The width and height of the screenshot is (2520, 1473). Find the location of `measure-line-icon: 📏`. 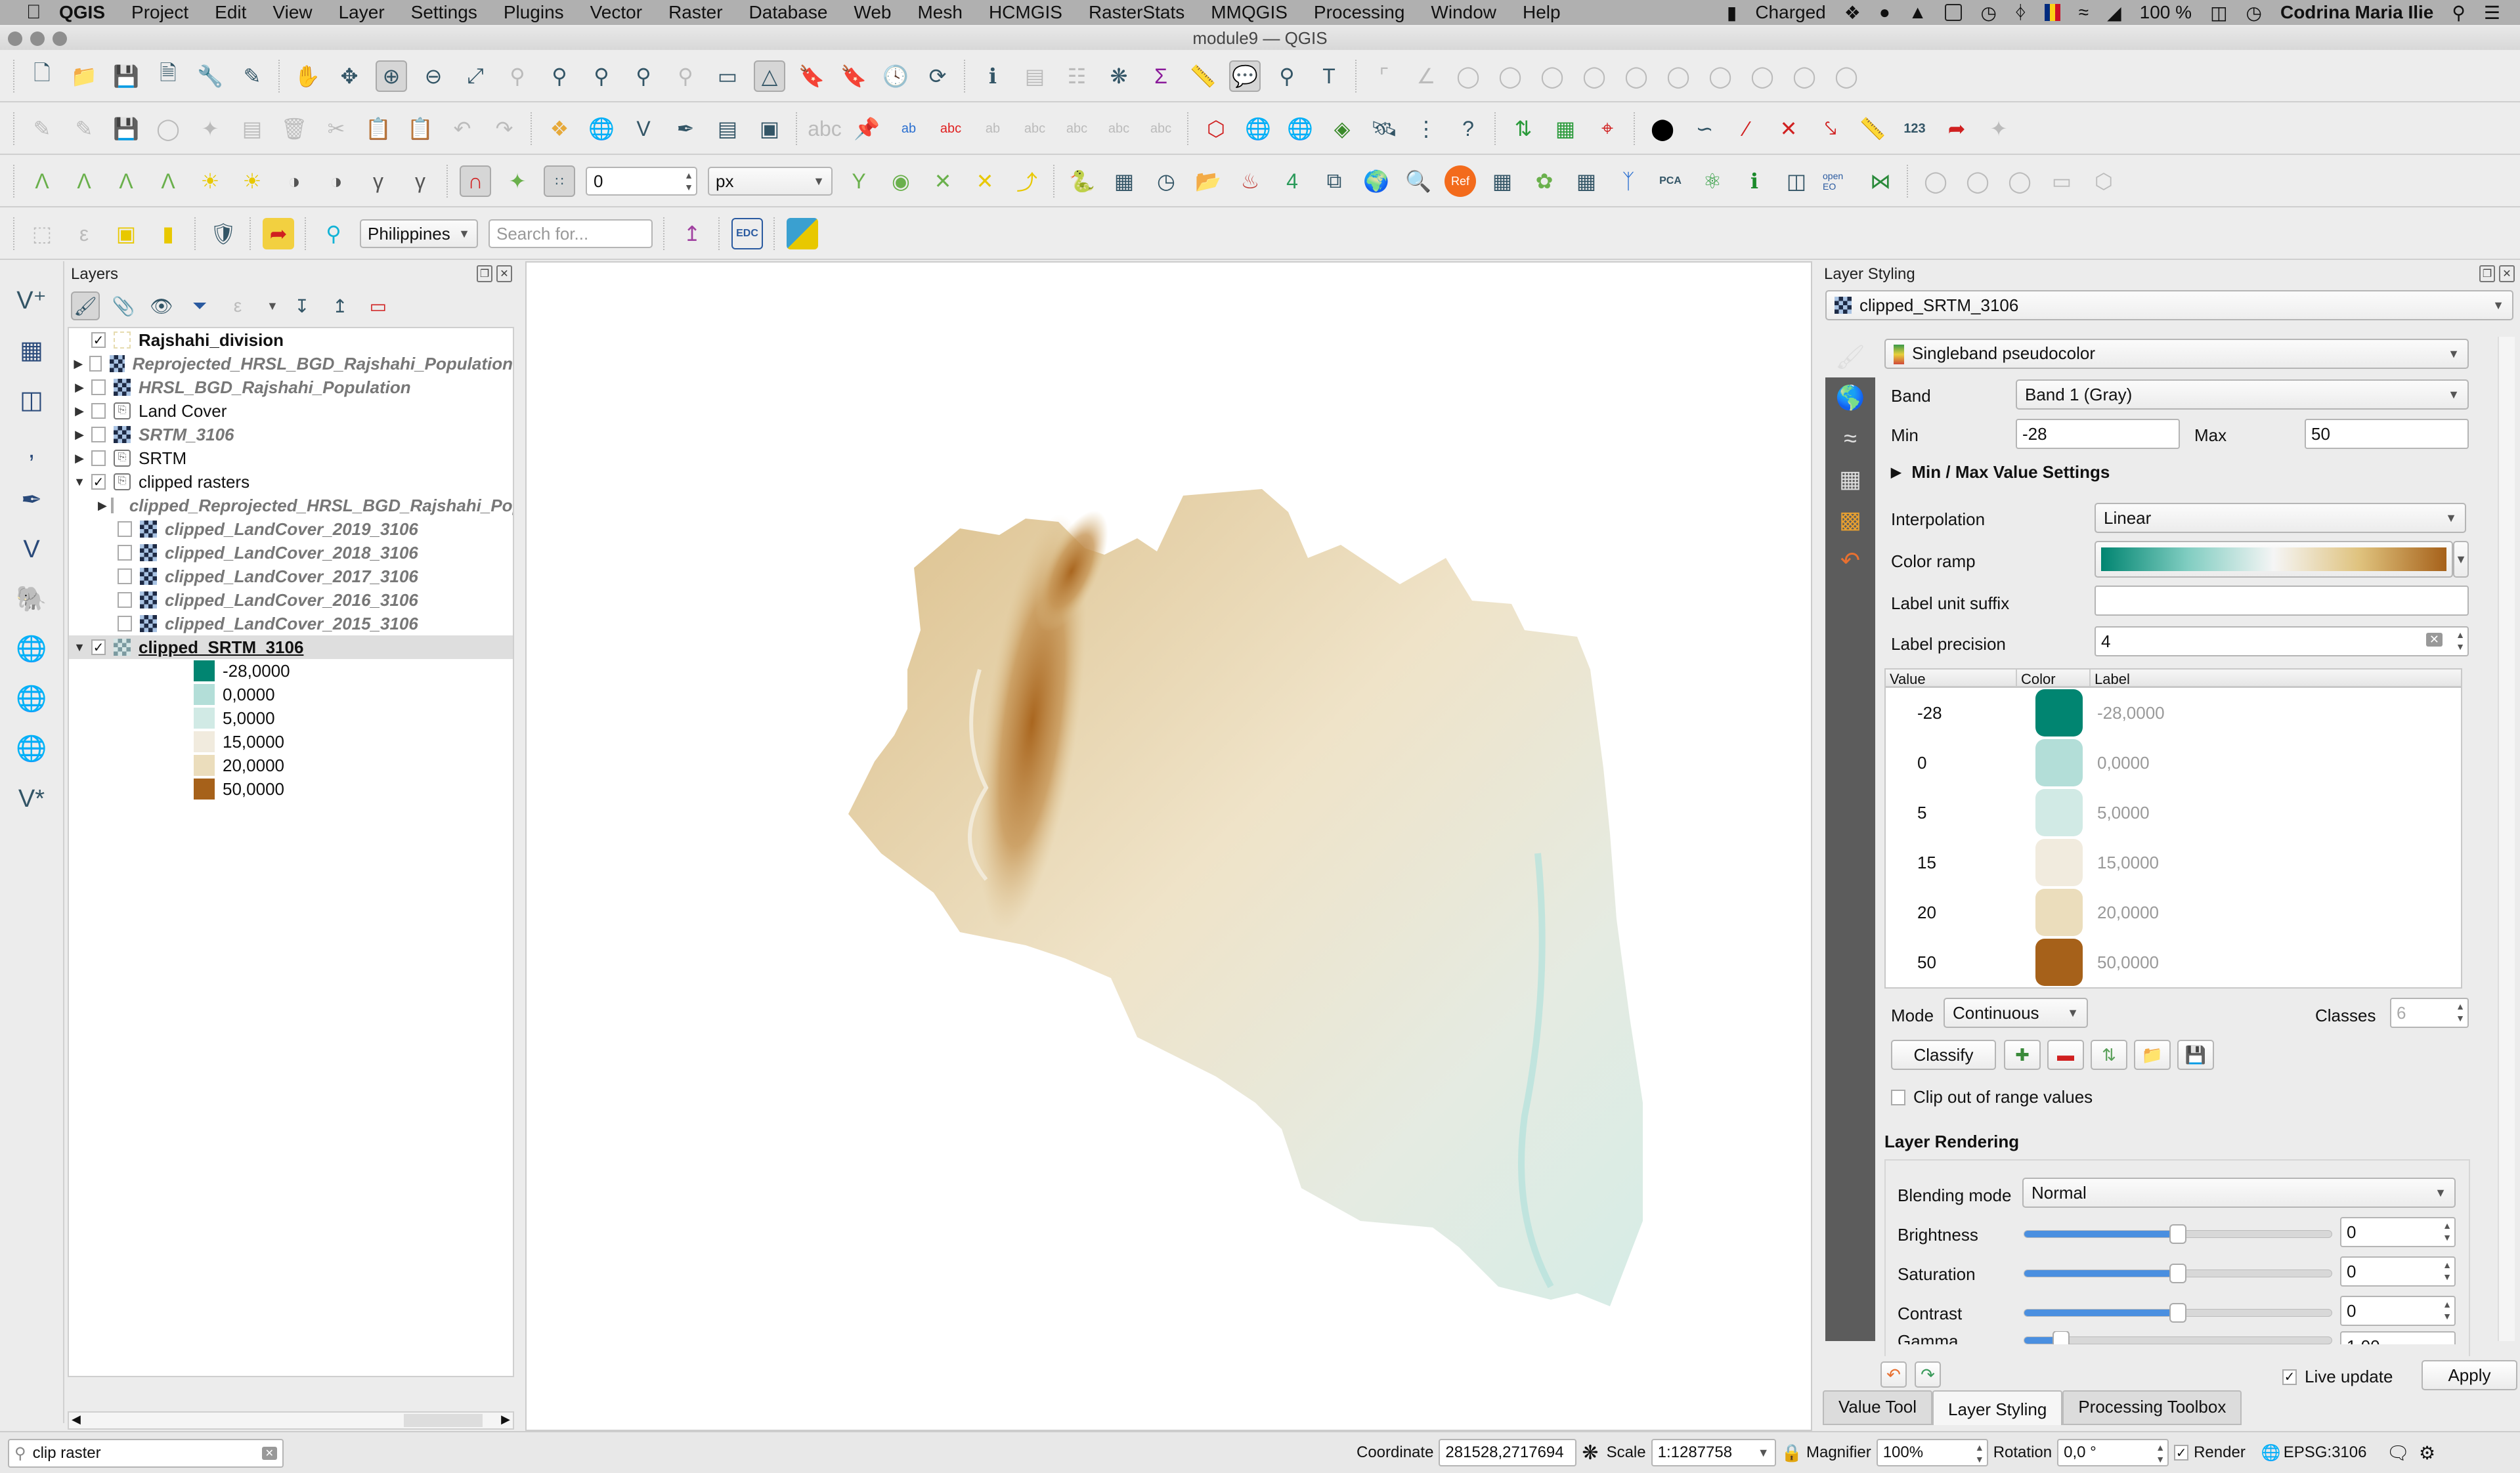

measure-line-icon: 📏 is located at coordinates (1203, 76).